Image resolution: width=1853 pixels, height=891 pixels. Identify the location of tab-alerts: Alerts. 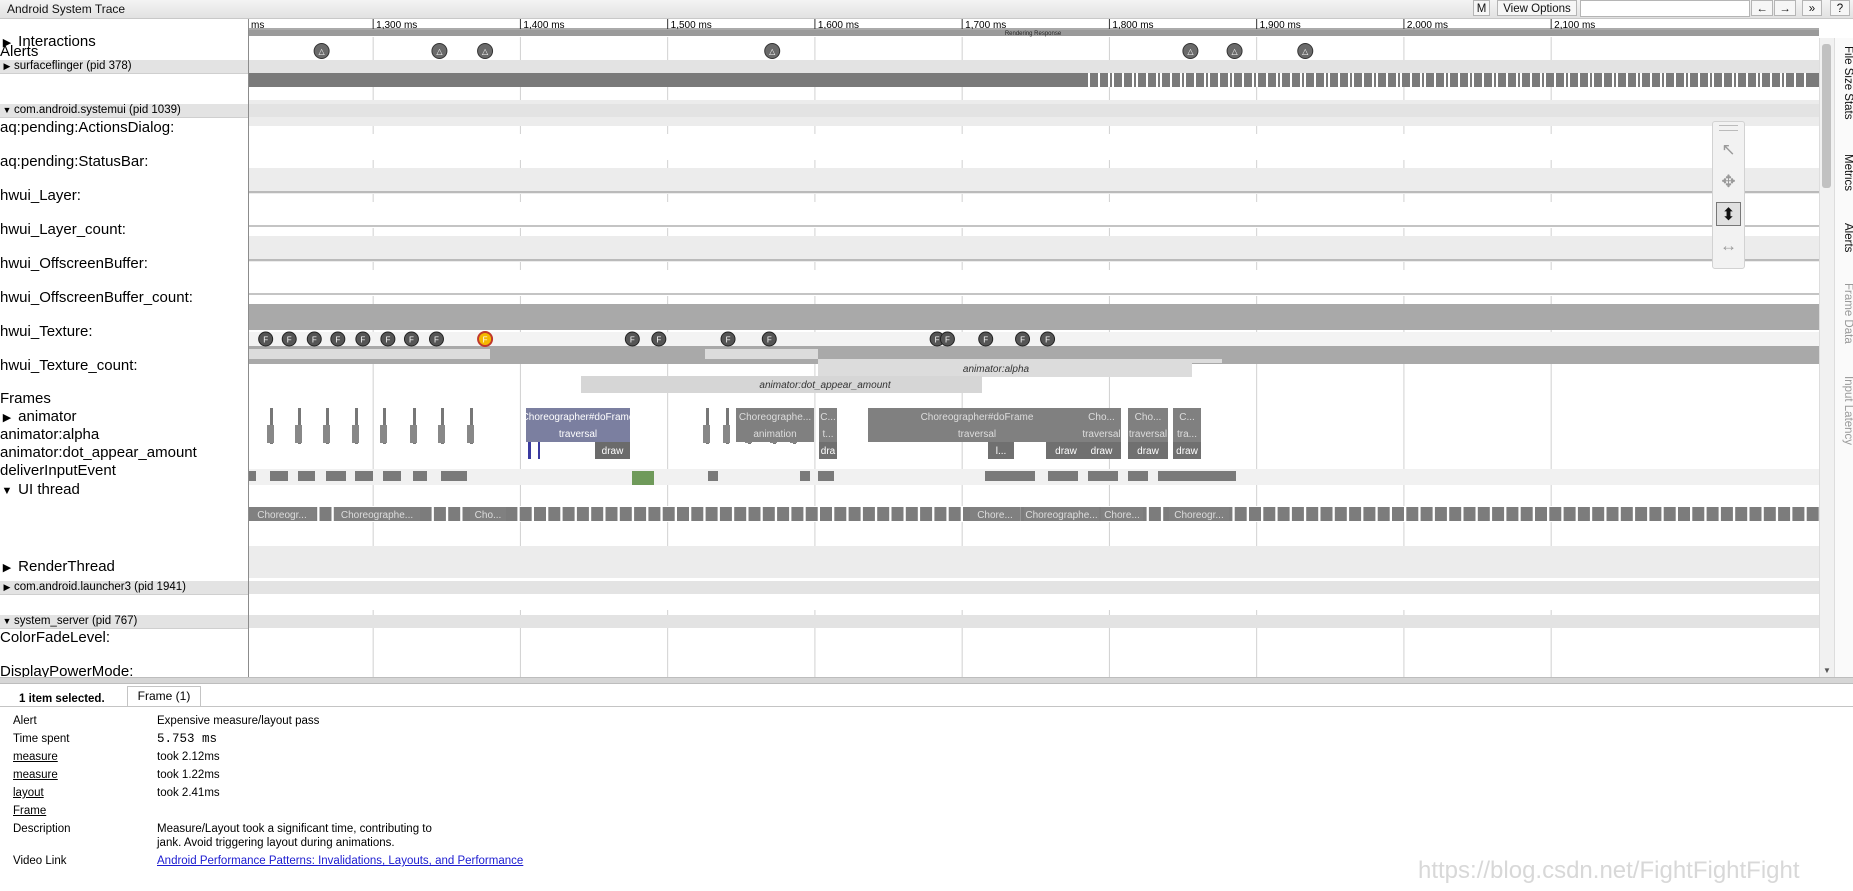
(1844, 237).